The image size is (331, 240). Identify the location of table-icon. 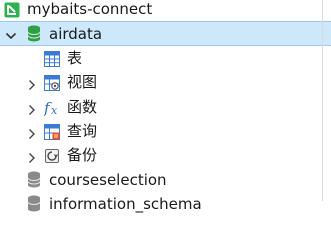
(52, 58).